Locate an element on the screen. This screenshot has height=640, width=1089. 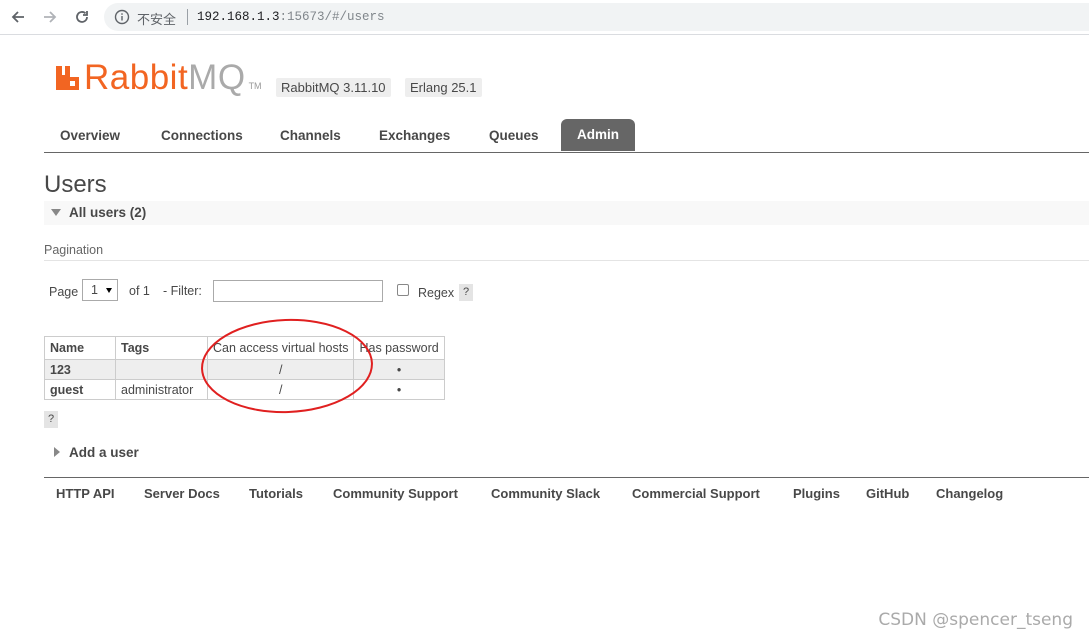
footer-link-http-api: HTTP API is located at coordinates (85, 493).